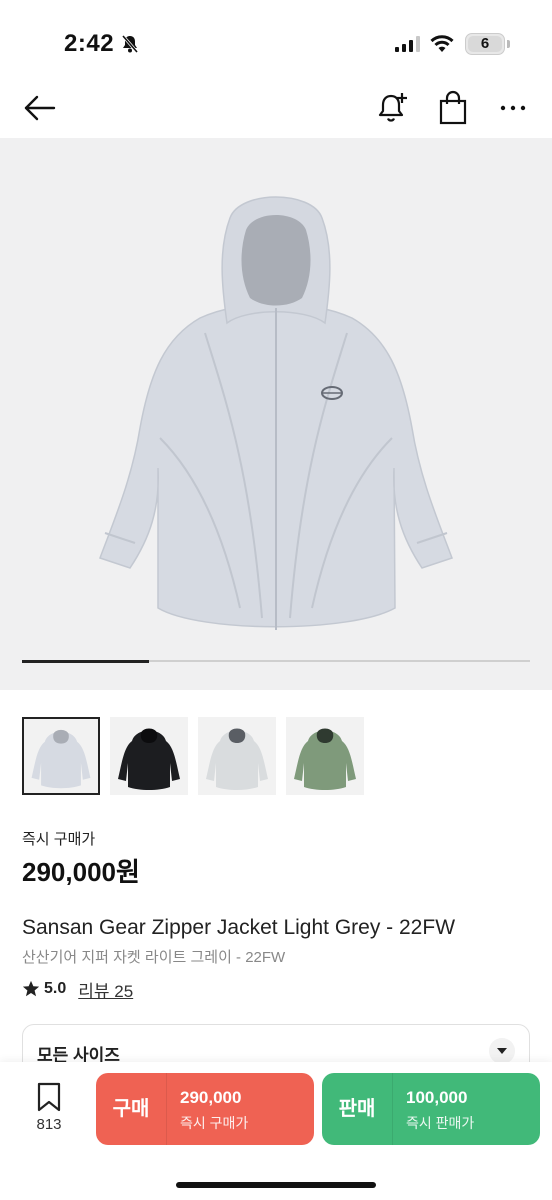  Describe the element at coordinates (442, 43) in the screenshot. I see `wifi-icon` at that location.